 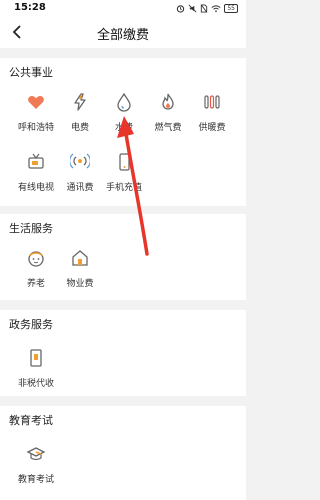 What do you see at coordinates (80, 117) in the screenshot?
I see `service-electricity: 电费` at bounding box center [80, 117].